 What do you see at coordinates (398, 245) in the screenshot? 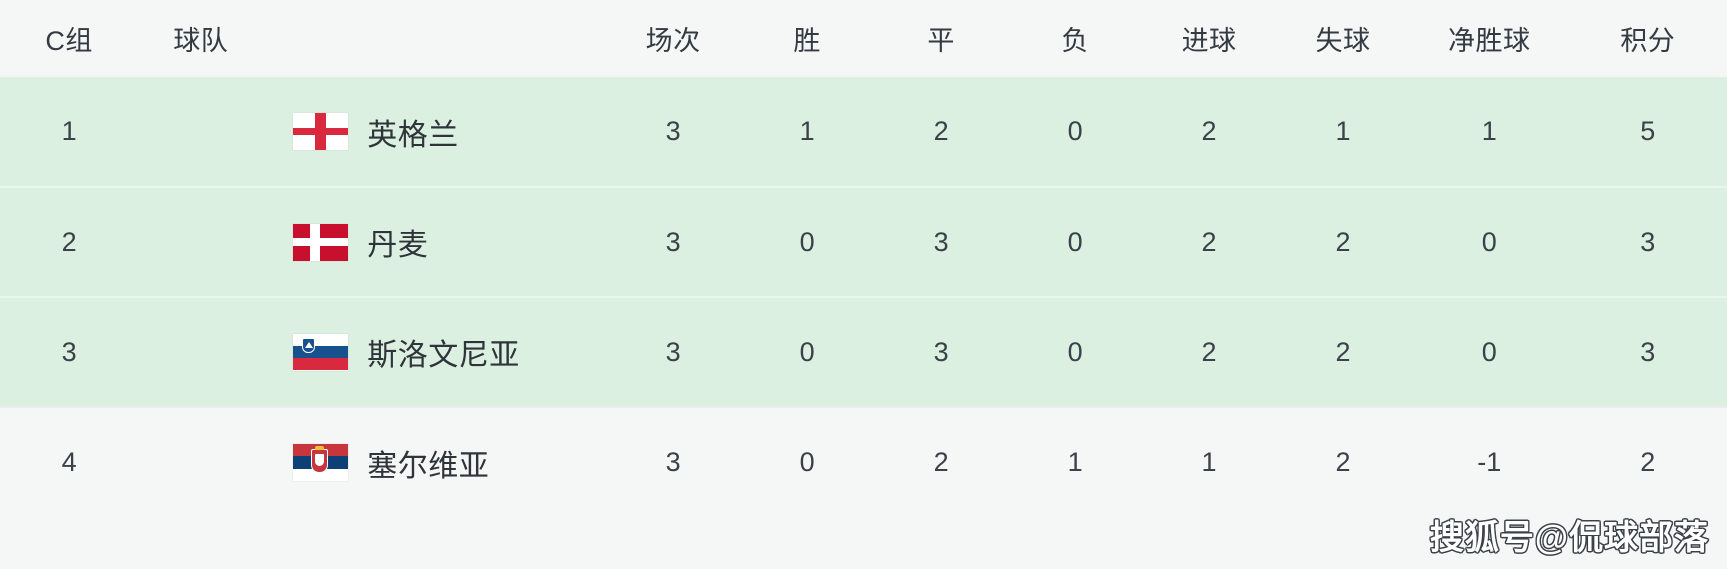
I see `team-name: 丹麦` at bounding box center [398, 245].